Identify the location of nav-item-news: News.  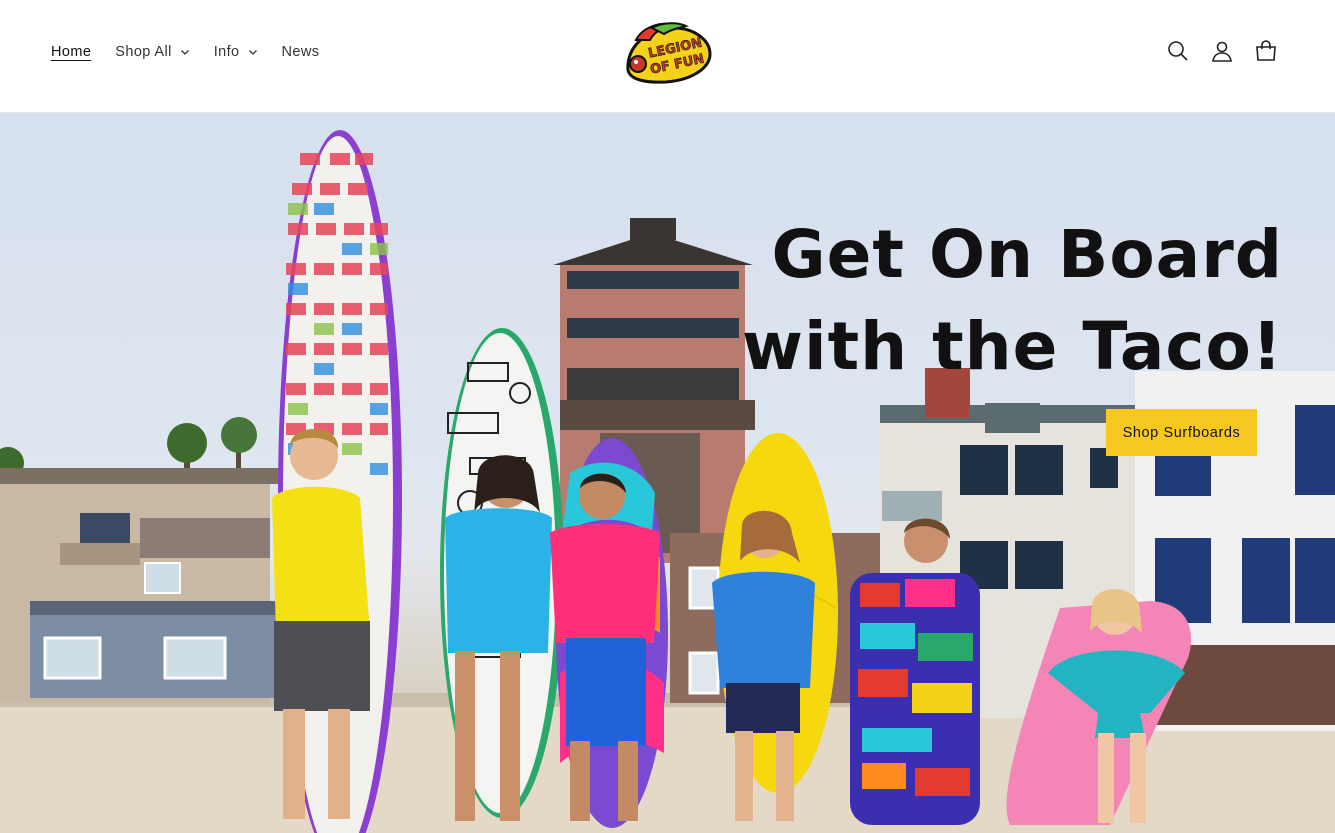
(301, 52).